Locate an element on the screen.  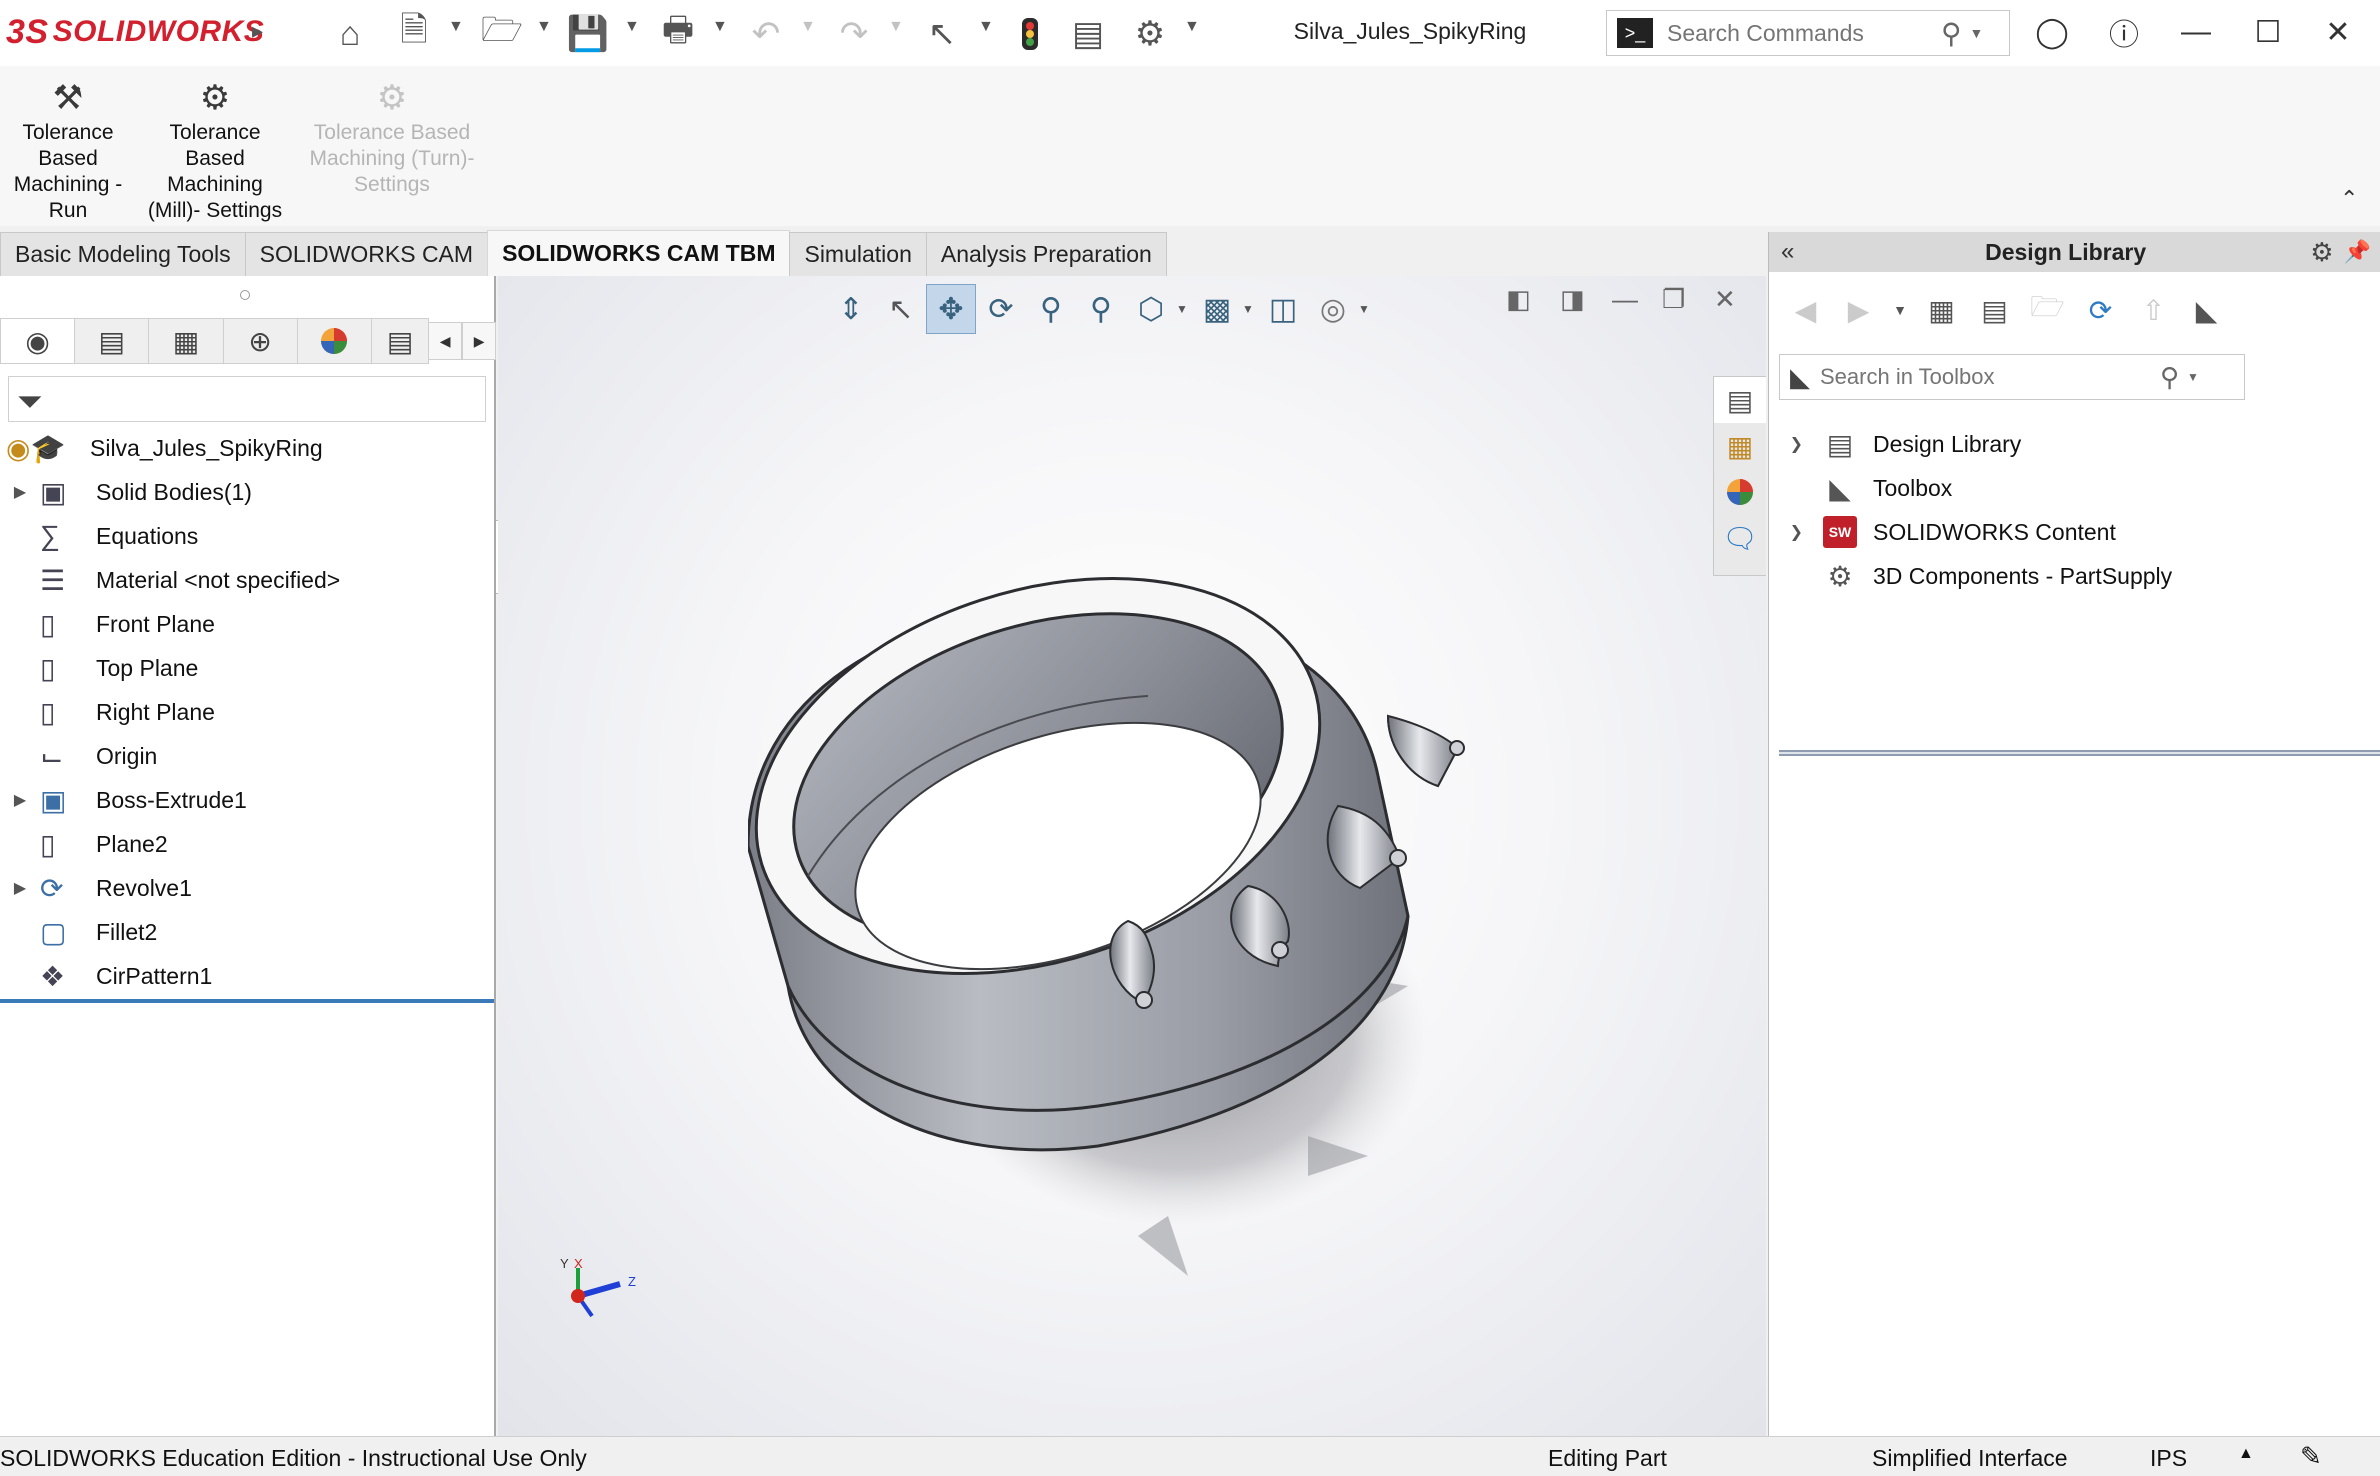
library-item-partsupply: ⚙ 3D Components - PartSupply is located at coordinates (2069, 576).